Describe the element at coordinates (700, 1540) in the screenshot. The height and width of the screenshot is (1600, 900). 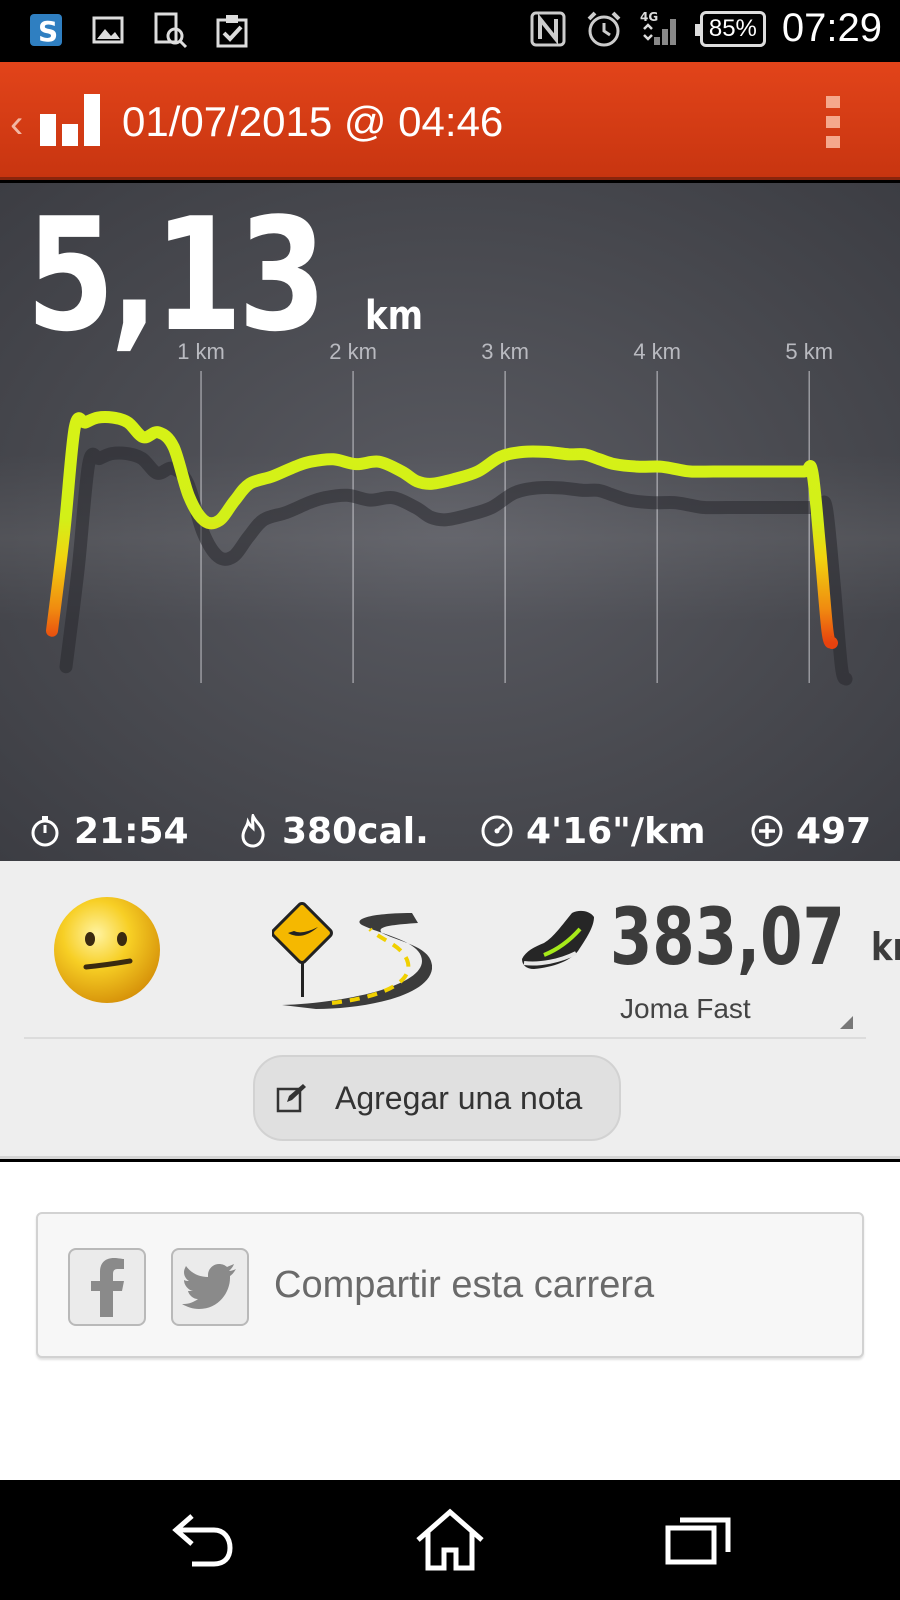
I see `recents-nav-icon` at that location.